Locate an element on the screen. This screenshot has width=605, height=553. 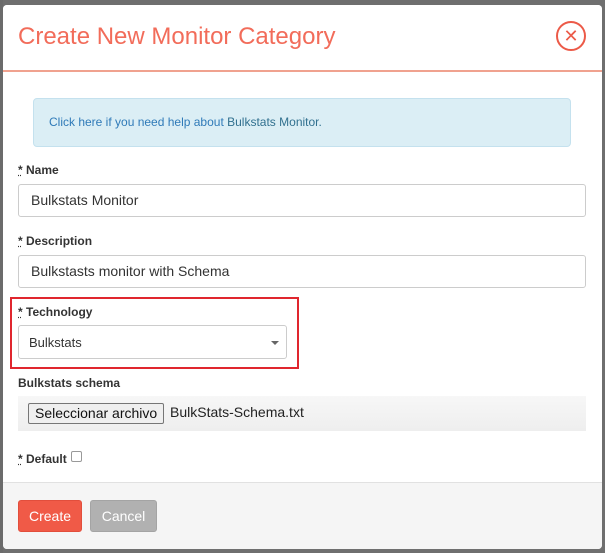
description-label: * Description is located at coordinates (55, 241).